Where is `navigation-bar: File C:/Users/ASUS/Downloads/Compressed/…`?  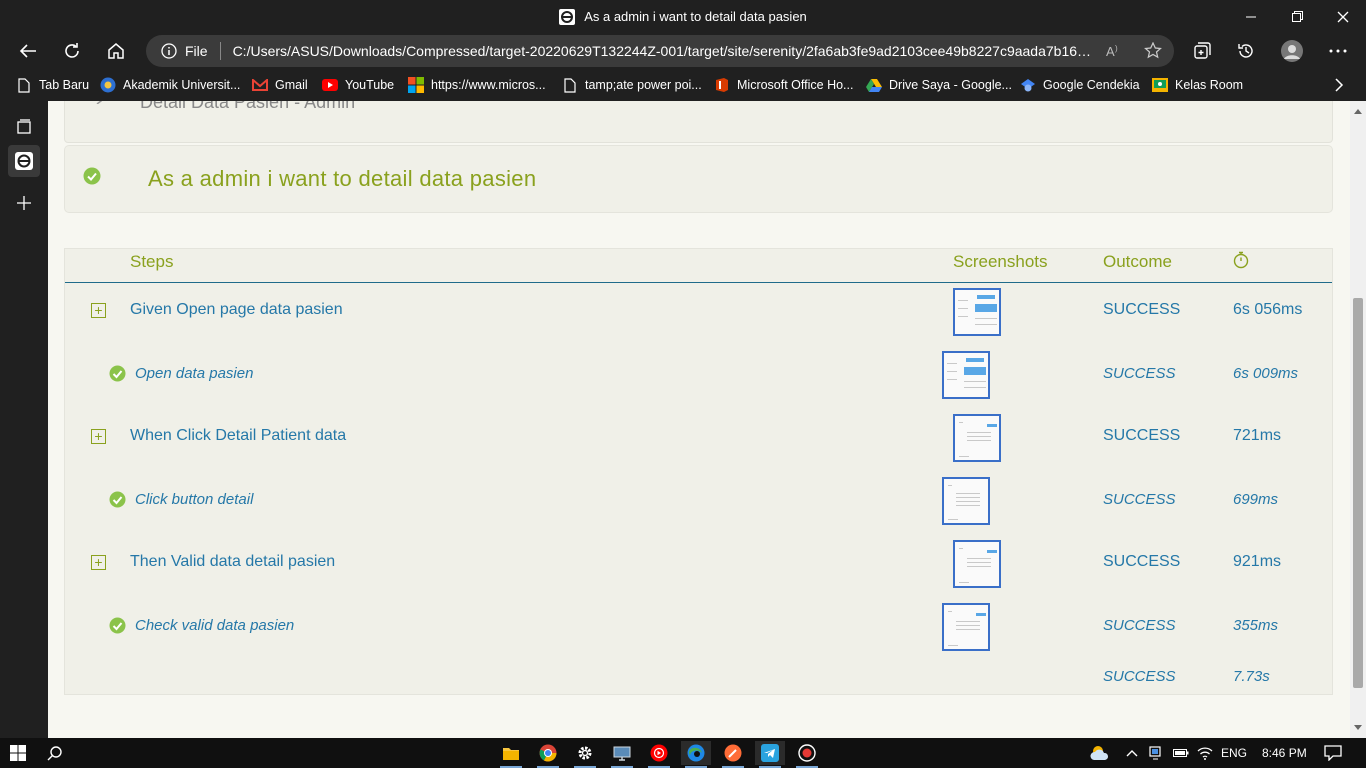
navigation-bar: File C:/Users/ASUS/Downloads/Compressed/… is located at coordinates (683, 51).